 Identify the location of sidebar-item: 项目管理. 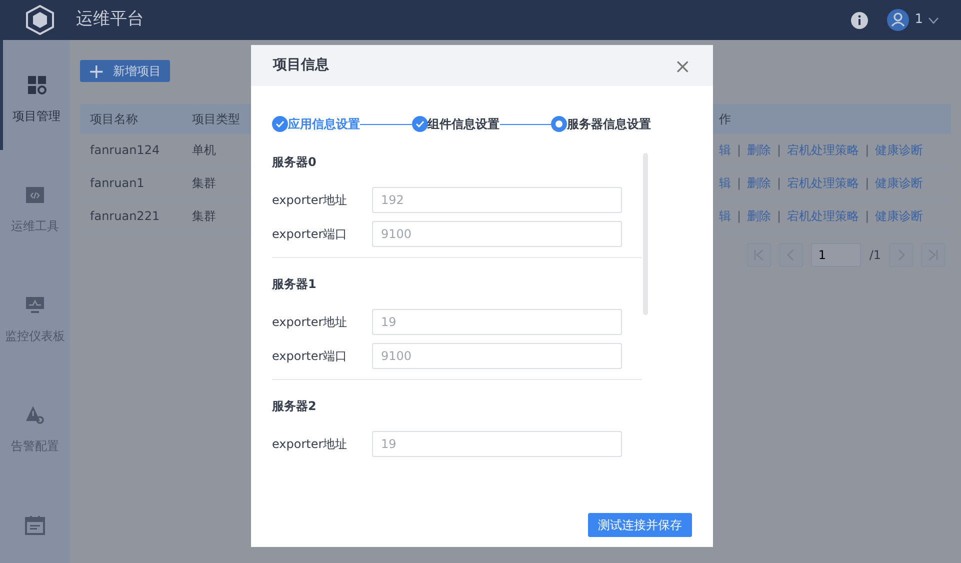
(35, 95).